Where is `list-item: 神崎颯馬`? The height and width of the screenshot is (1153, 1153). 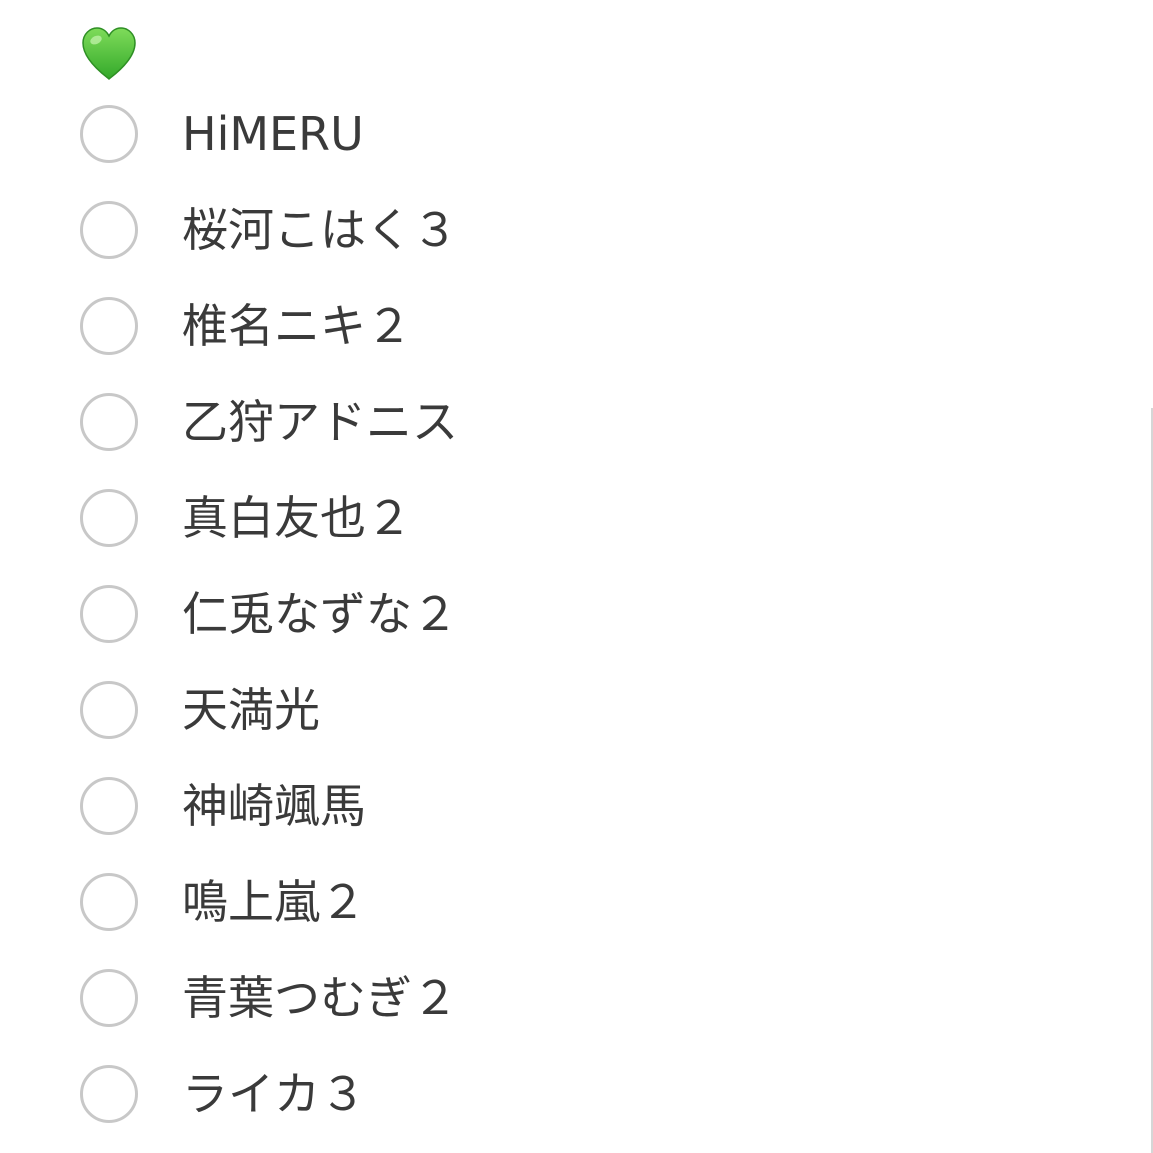 list-item: 神崎颯馬 is located at coordinates (576, 808).